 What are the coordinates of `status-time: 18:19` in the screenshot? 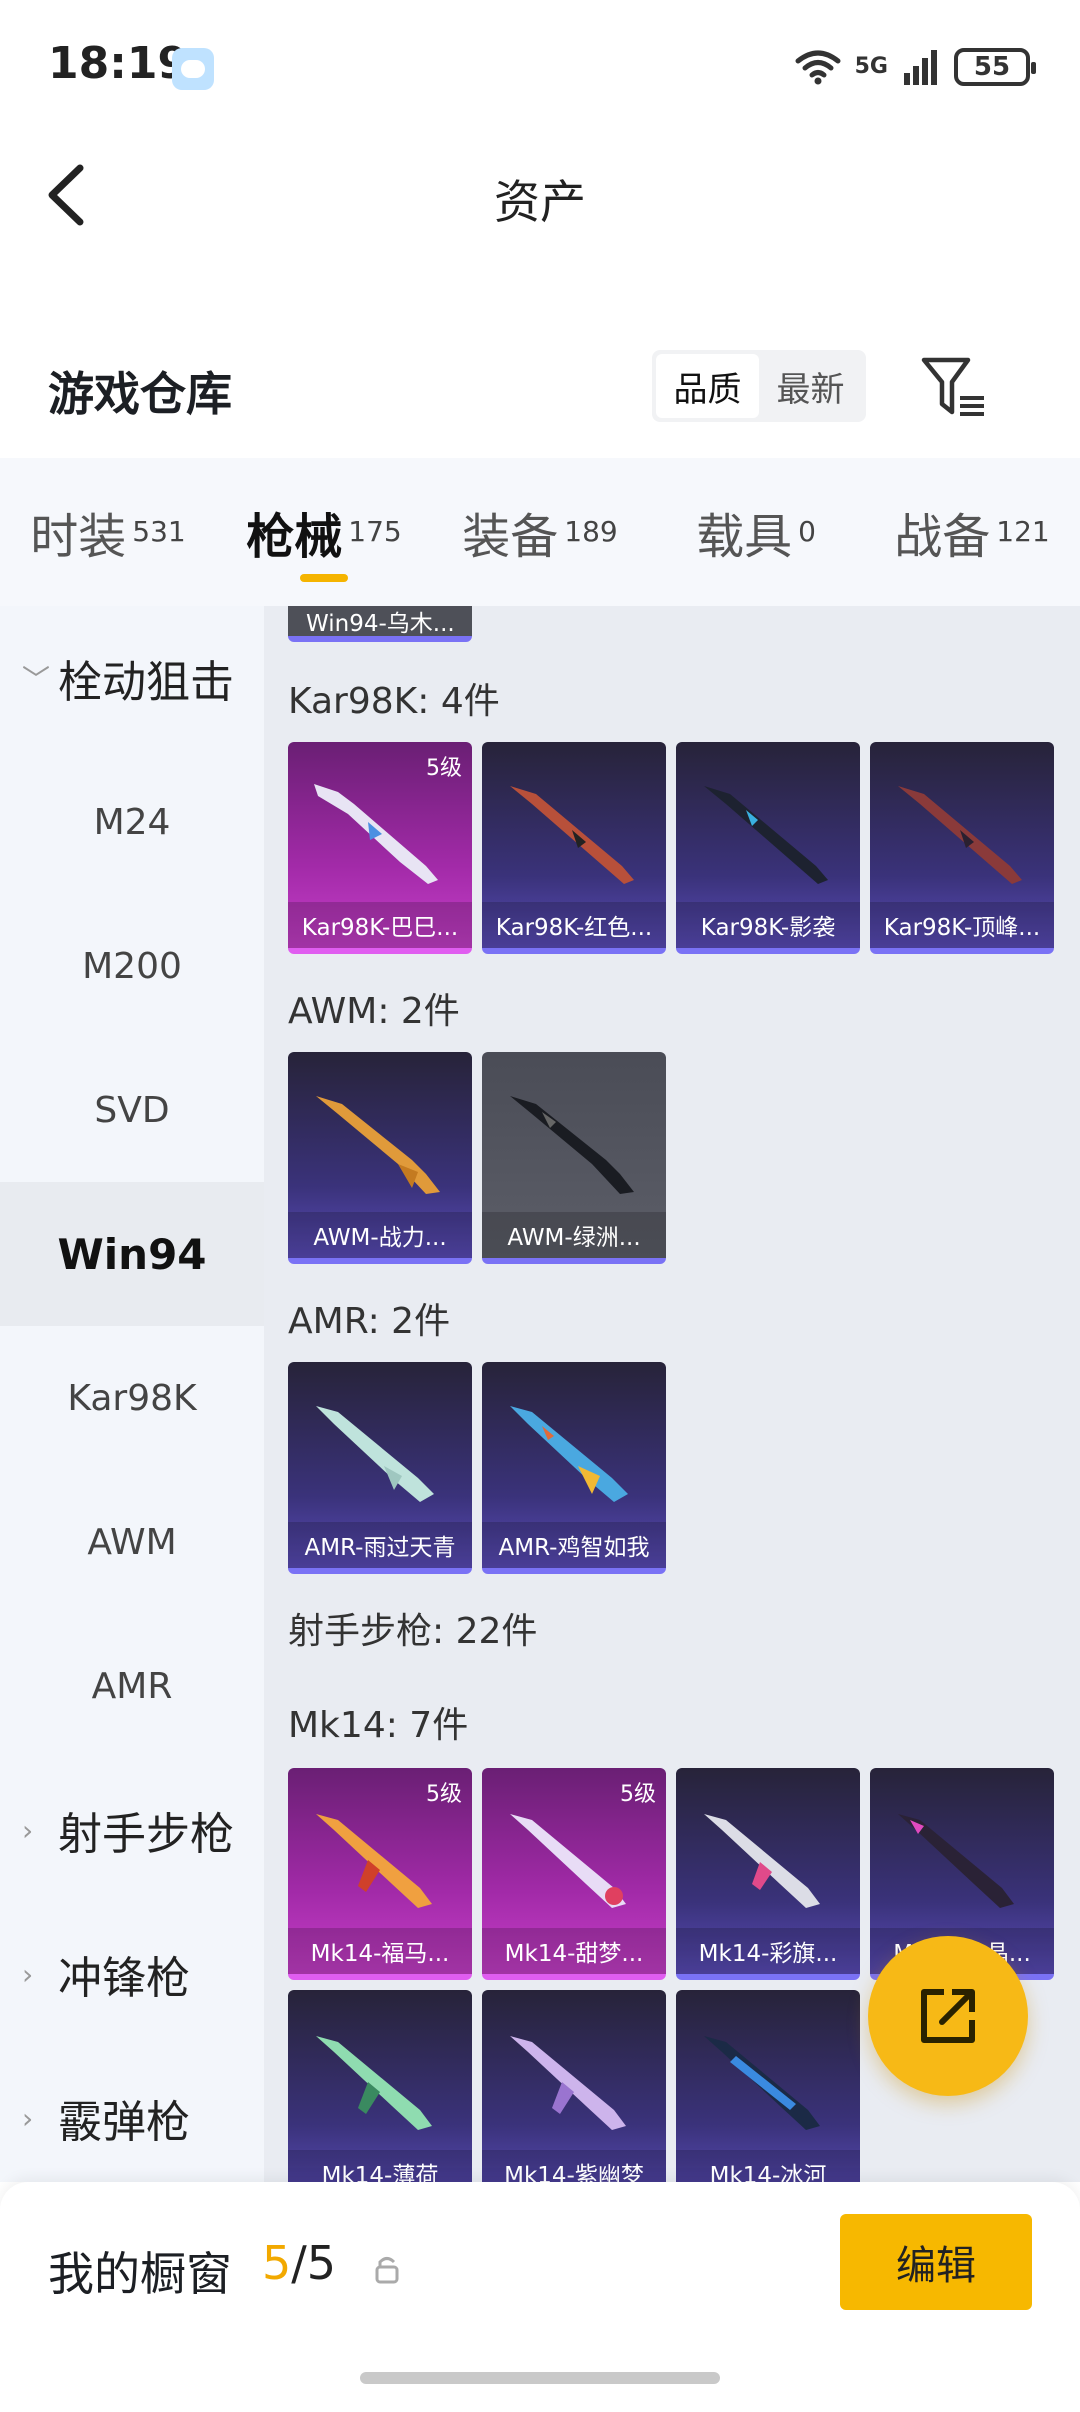 It's located at (118, 63).